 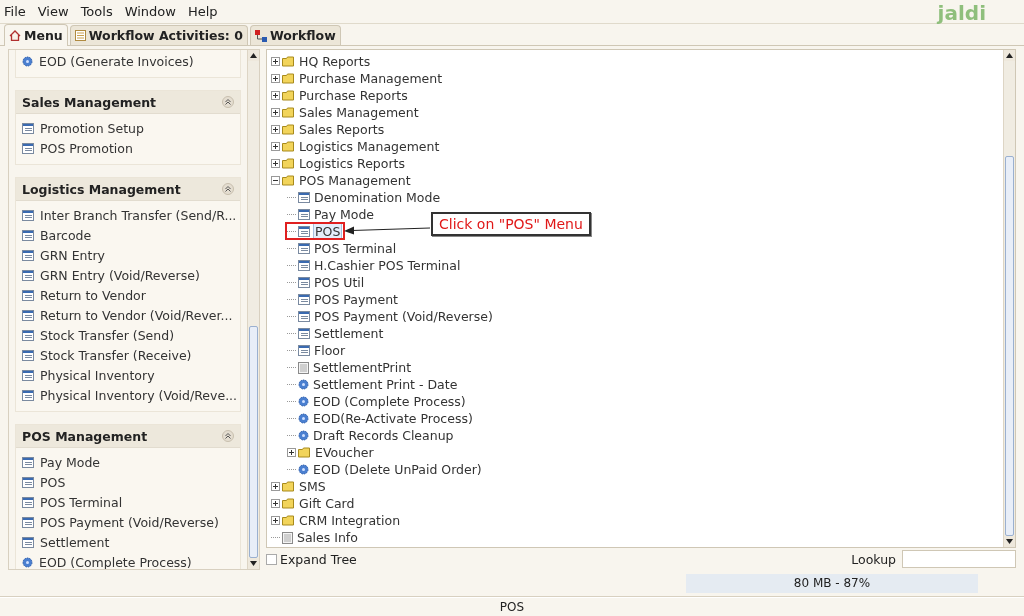 I want to click on menu-link: POS Payment (Void/Reverse), so click(x=129, y=522).